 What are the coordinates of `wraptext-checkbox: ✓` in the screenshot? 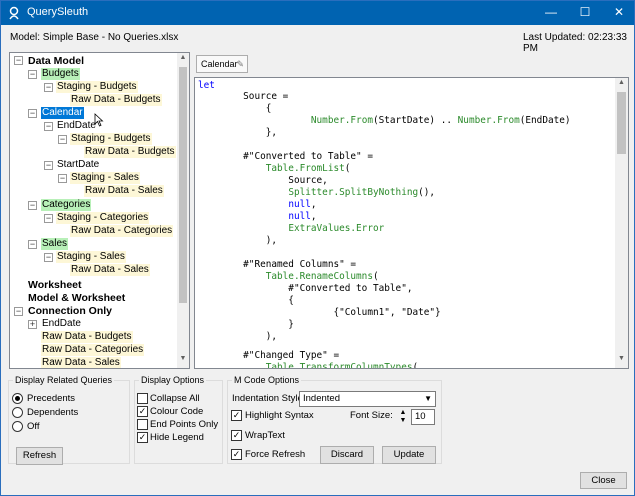 It's located at (236, 435).